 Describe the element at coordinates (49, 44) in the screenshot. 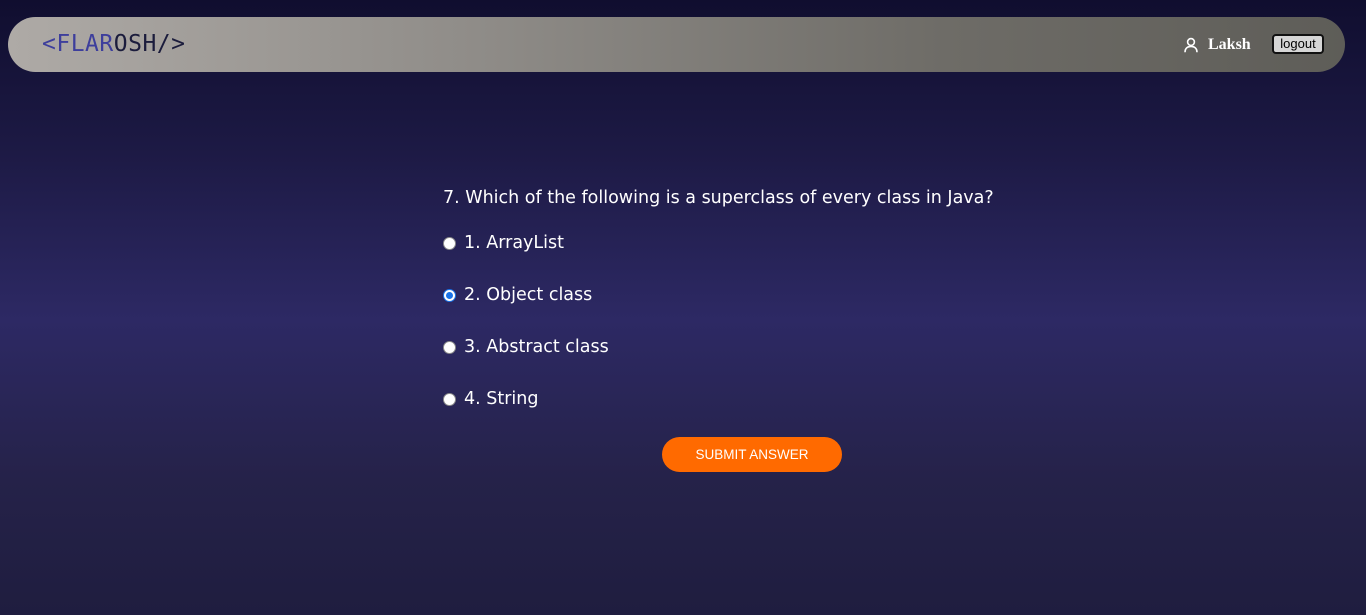

I see `logo-open-bracket: <` at that location.